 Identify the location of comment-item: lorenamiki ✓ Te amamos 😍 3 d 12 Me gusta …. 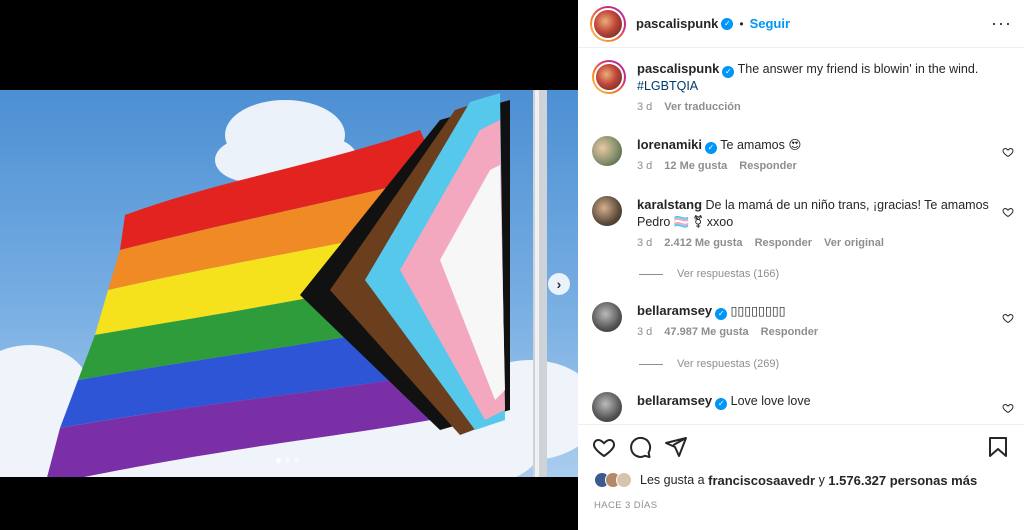
(801, 155).